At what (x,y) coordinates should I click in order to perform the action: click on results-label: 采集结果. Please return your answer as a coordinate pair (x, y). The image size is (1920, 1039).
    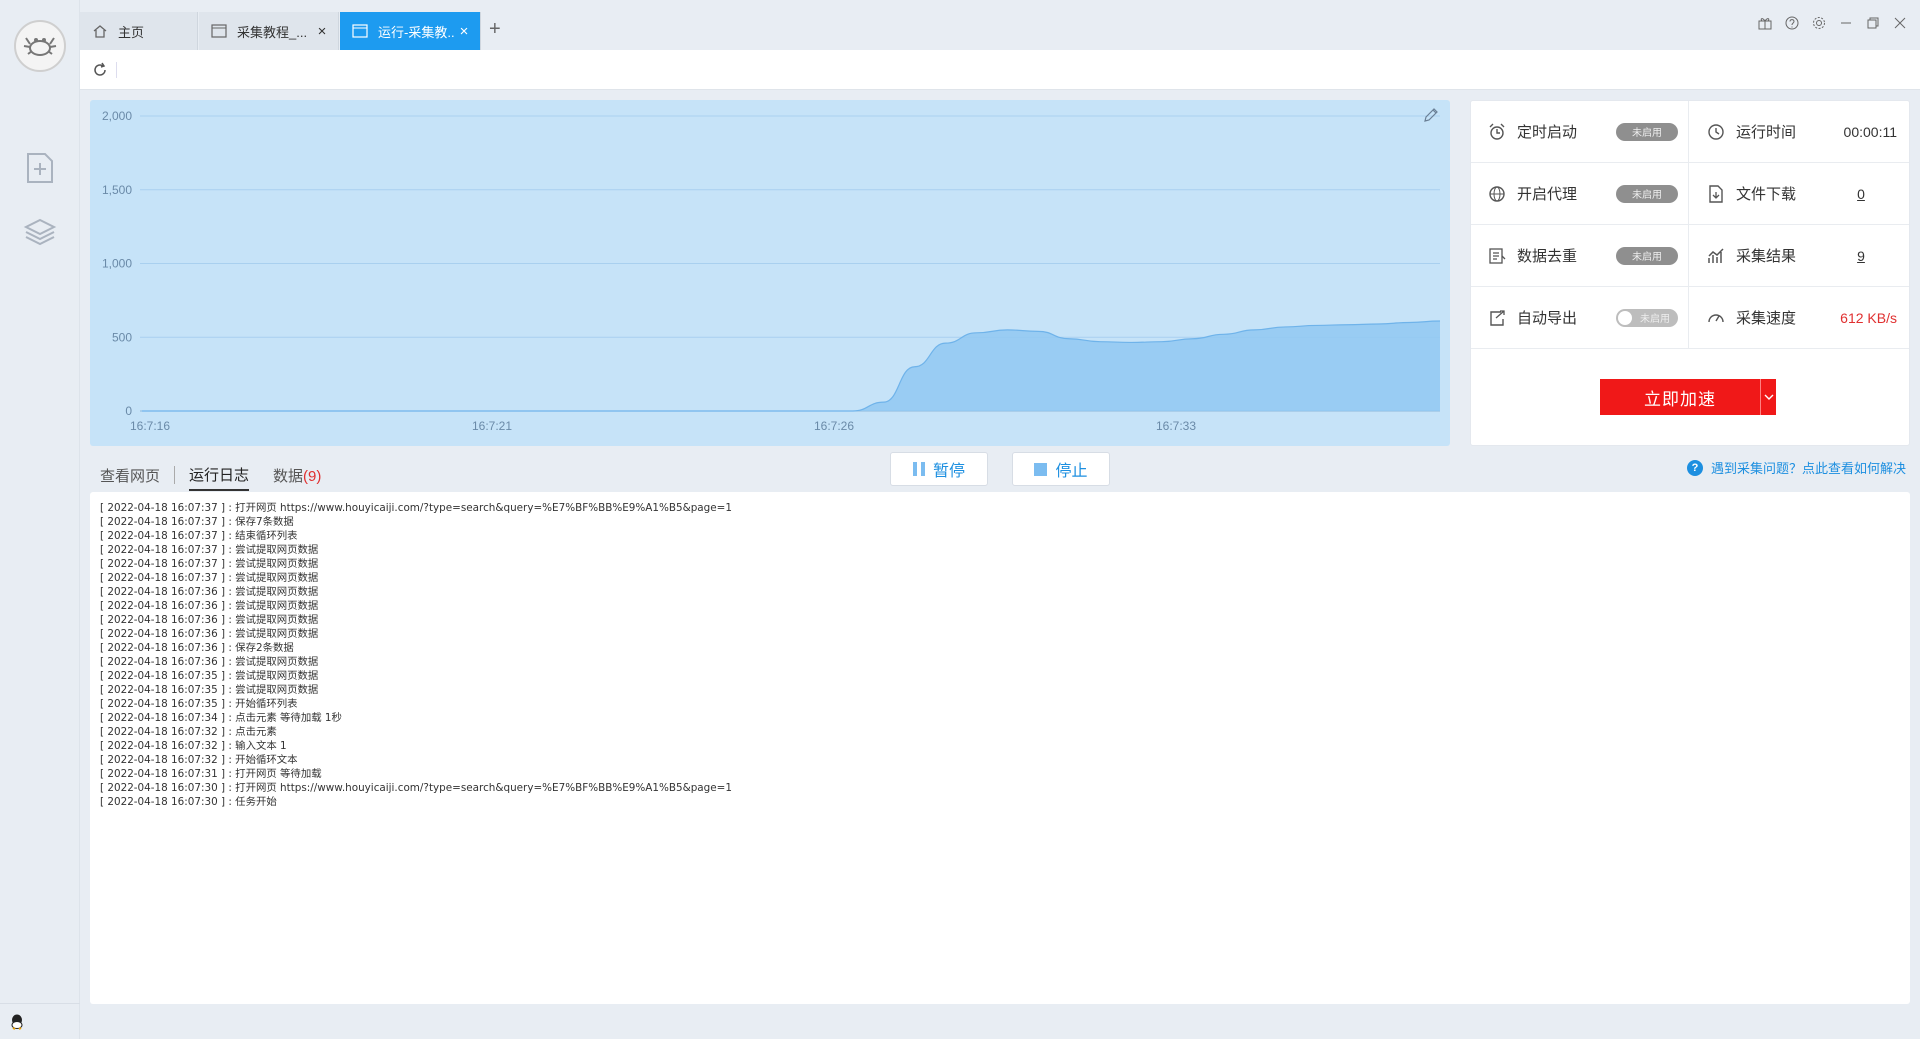
    Looking at the image, I should click on (1766, 256).